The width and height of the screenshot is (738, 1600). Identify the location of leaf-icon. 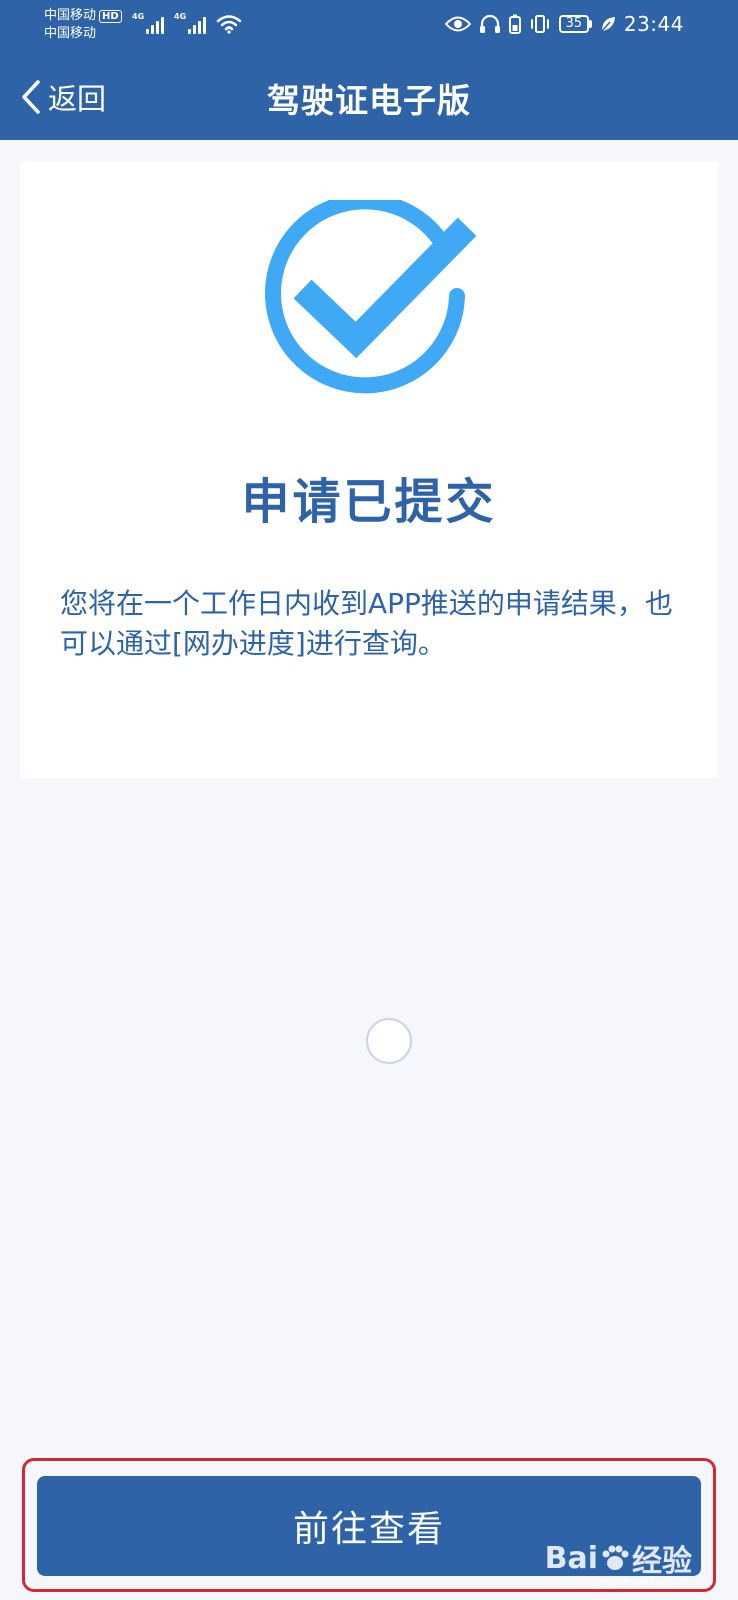
(608, 24).